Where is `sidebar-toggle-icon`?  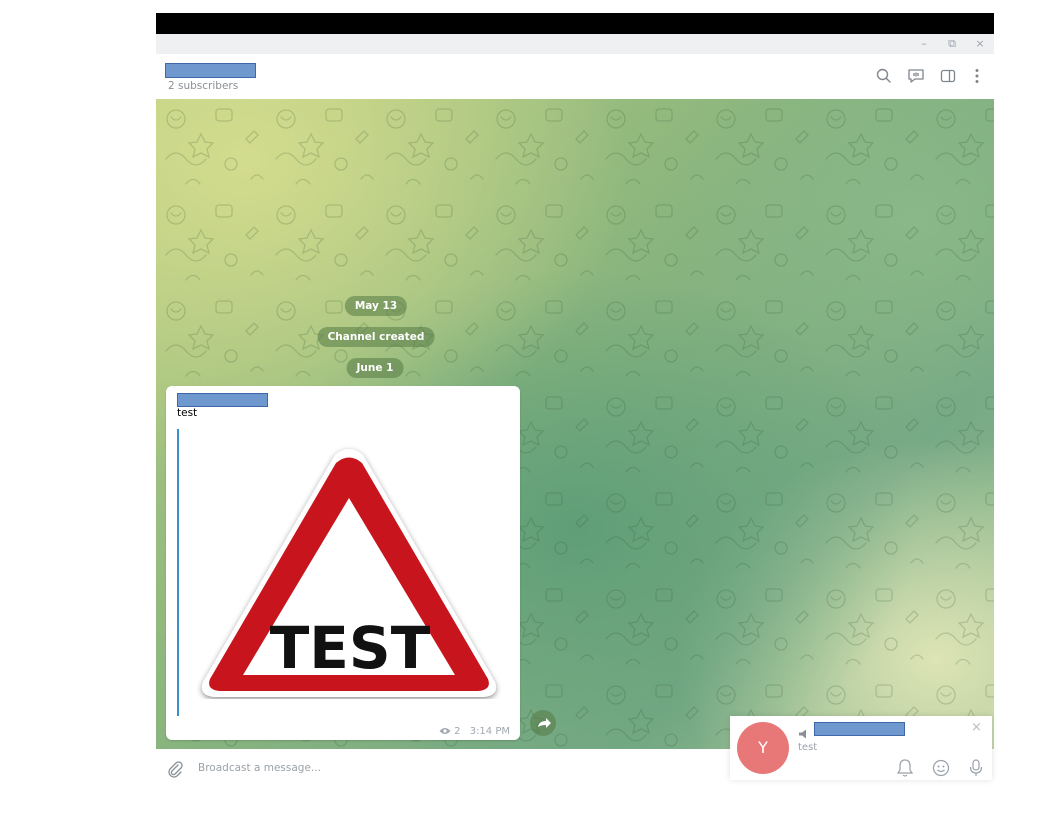 sidebar-toggle-icon is located at coordinates (948, 76).